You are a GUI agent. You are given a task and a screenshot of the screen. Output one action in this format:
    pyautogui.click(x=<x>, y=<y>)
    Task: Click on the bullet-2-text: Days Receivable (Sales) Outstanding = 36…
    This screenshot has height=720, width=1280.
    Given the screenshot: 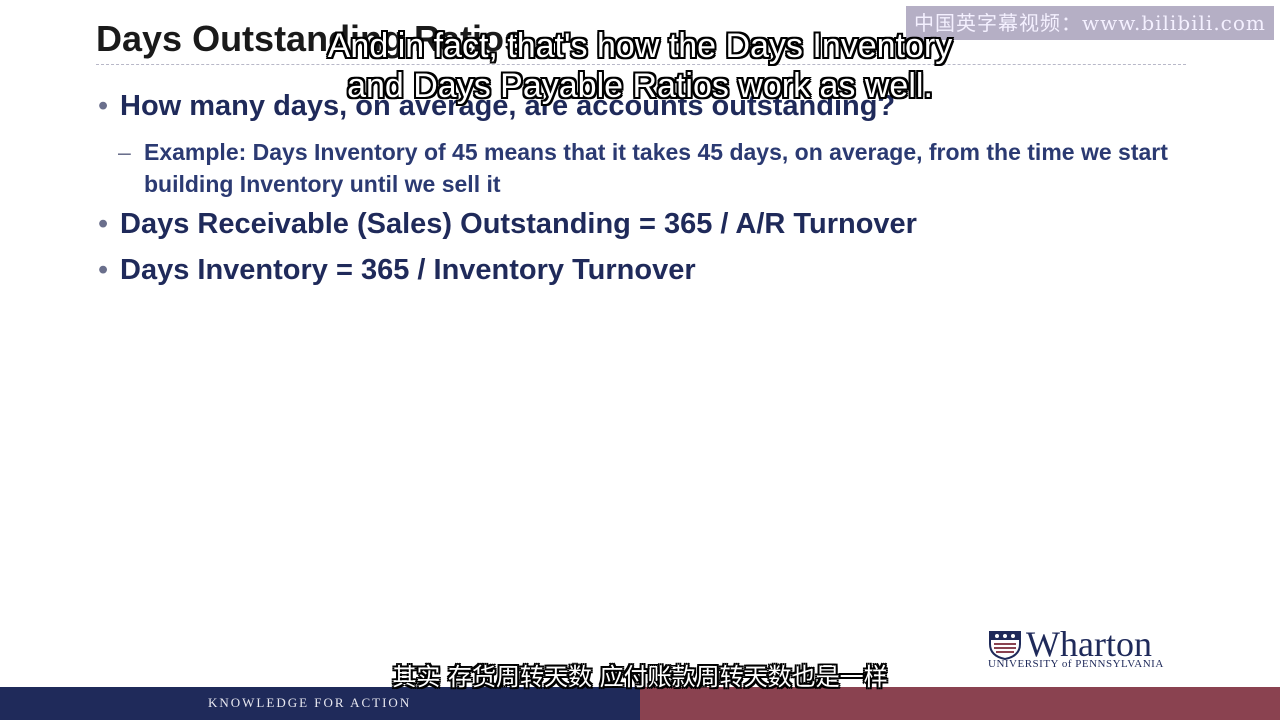 What is the action you would take?
    pyautogui.click(x=518, y=224)
    